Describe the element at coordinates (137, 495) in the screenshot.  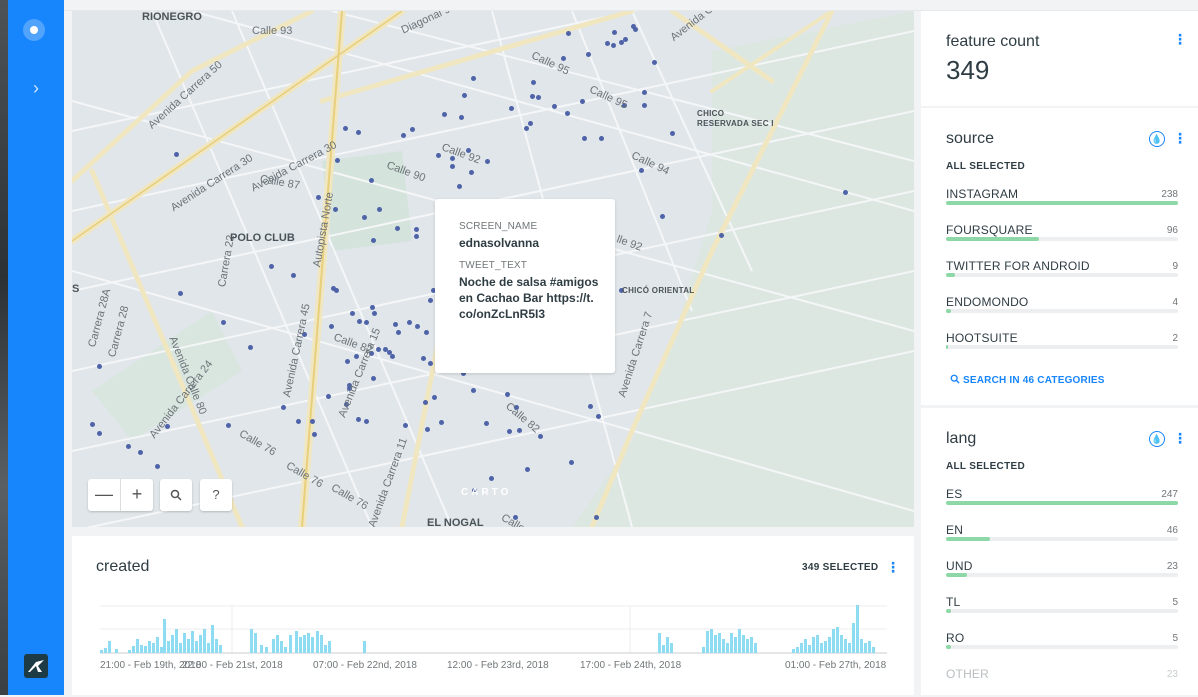
I see `zoom-in-button: +` at that location.